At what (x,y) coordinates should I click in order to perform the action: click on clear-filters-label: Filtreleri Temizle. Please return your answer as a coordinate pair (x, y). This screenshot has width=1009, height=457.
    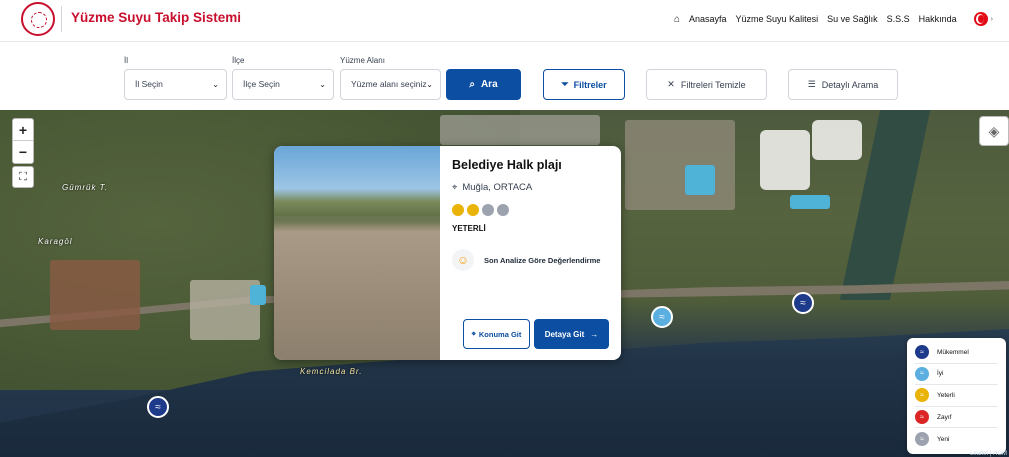
    Looking at the image, I should click on (713, 84).